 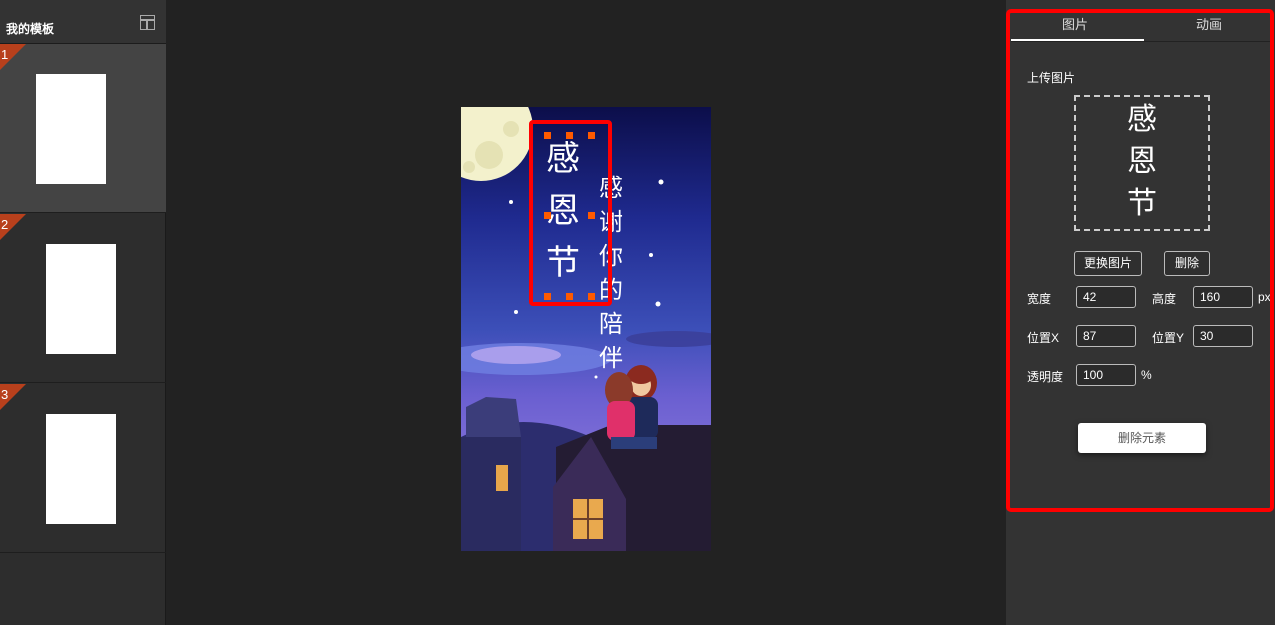 What do you see at coordinates (1168, 338) in the screenshot?
I see `position-y-label: 位置Y` at bounding box center [1168, 338].